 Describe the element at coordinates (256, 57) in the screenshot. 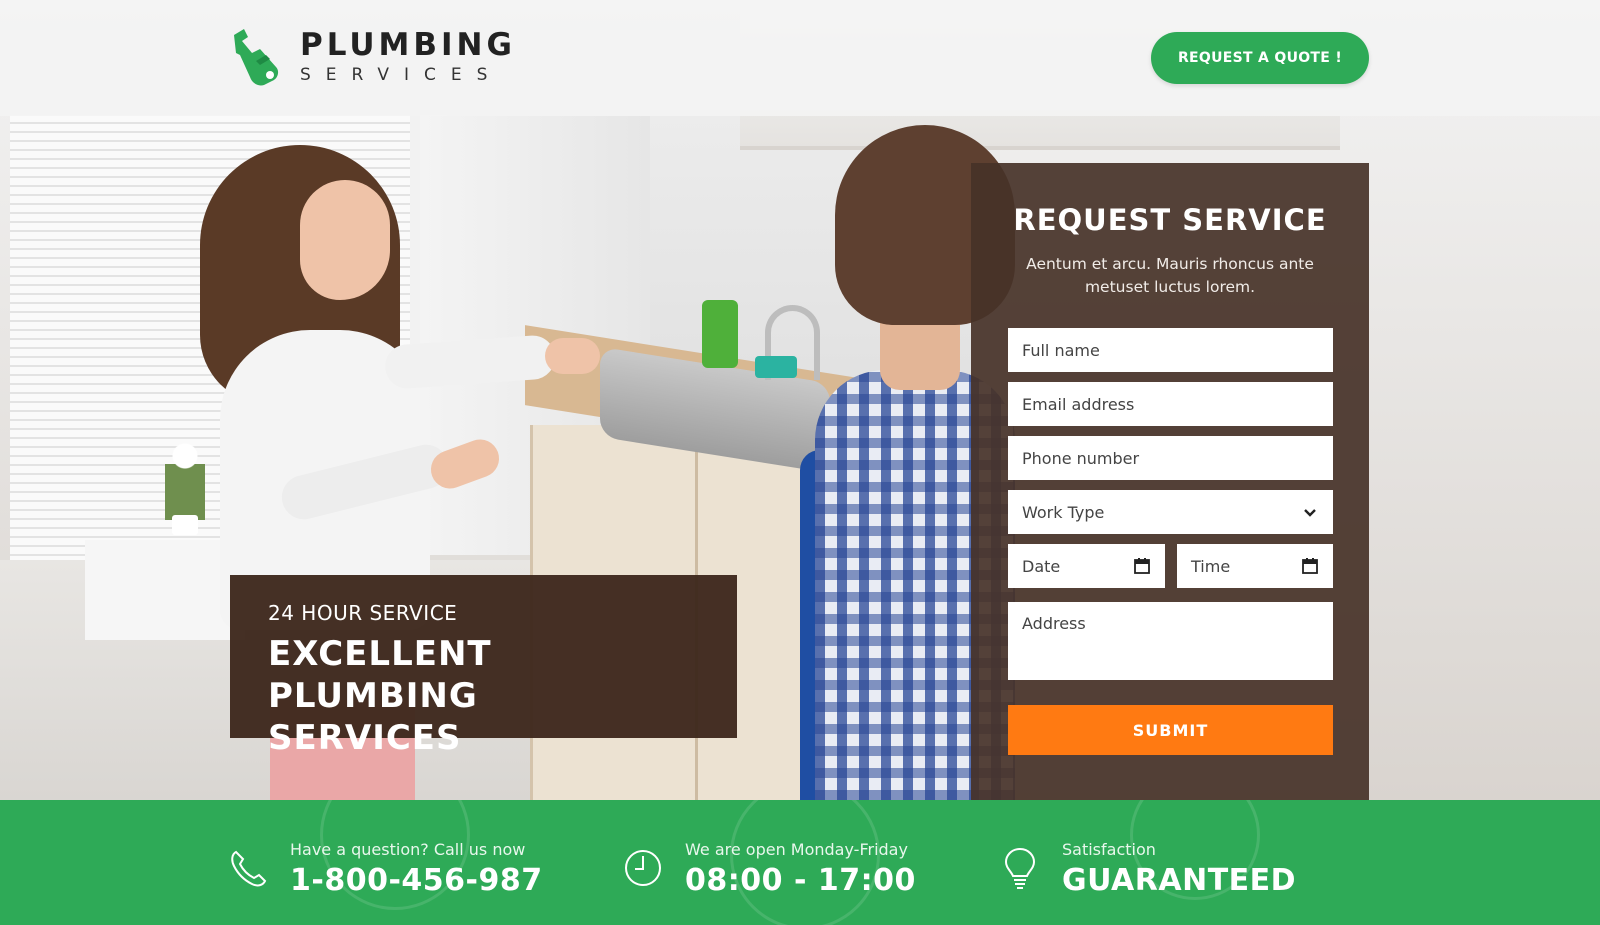

I see `wrench-hand-icon` at that location.